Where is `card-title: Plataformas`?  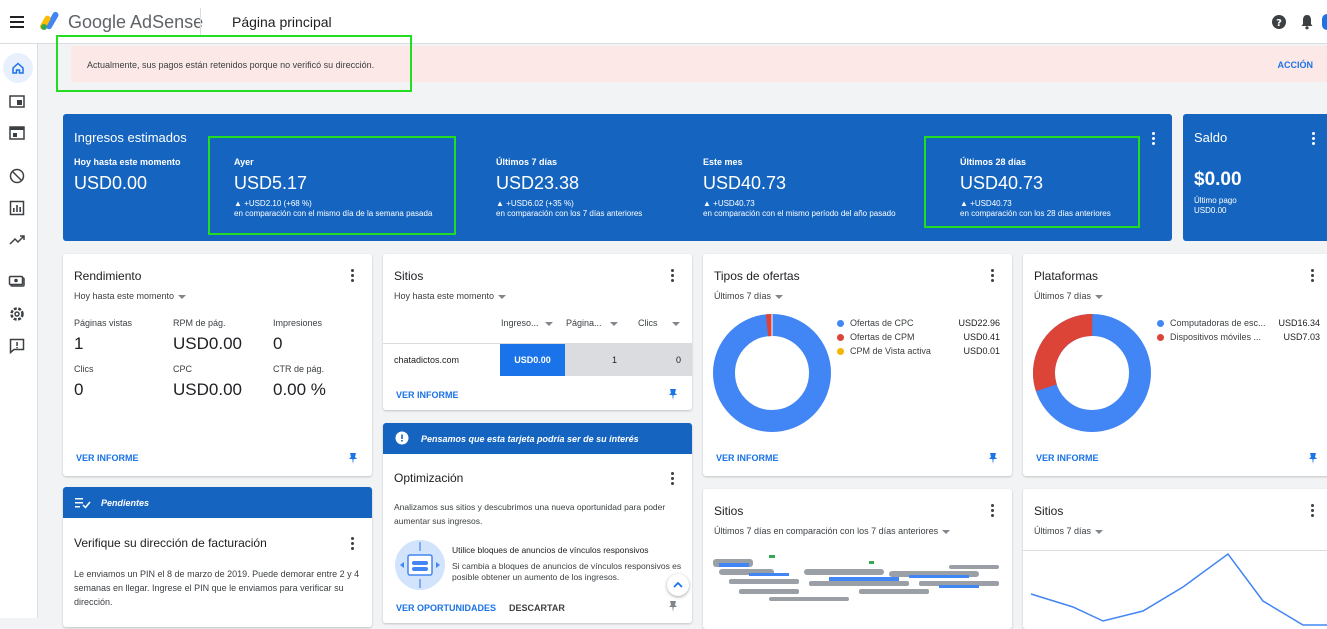 card-title: Plataformas is located at coordinates (1066, 276).